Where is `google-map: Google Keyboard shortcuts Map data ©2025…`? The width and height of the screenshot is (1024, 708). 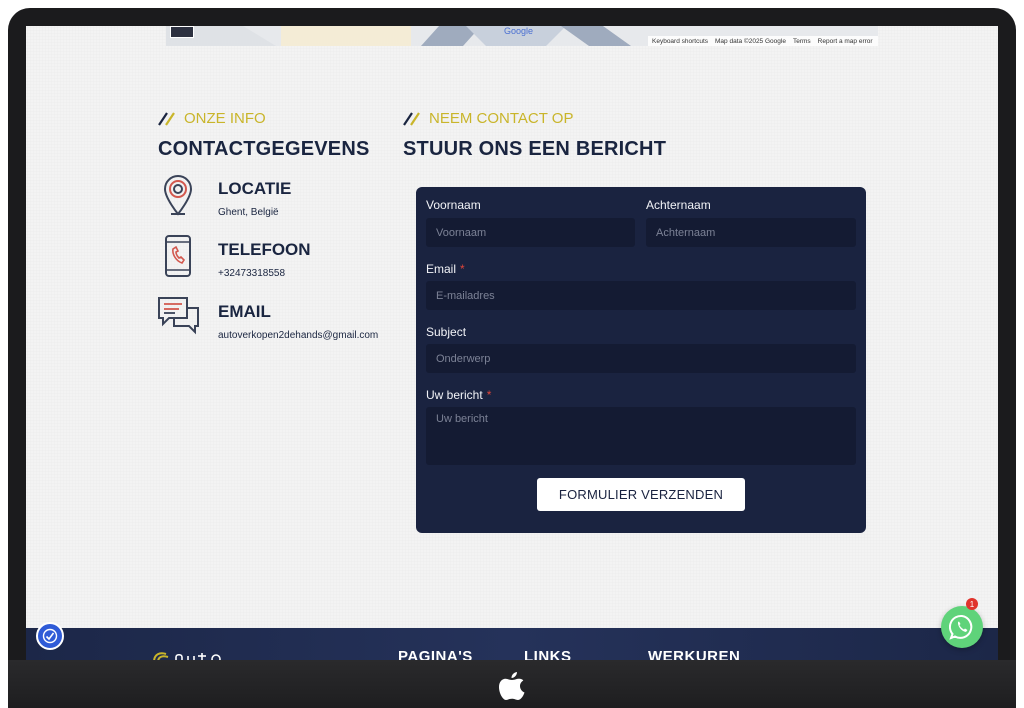
google-map: Google Keyboard shortcuts Map data ©2025… is located at coordinates (522, 36).